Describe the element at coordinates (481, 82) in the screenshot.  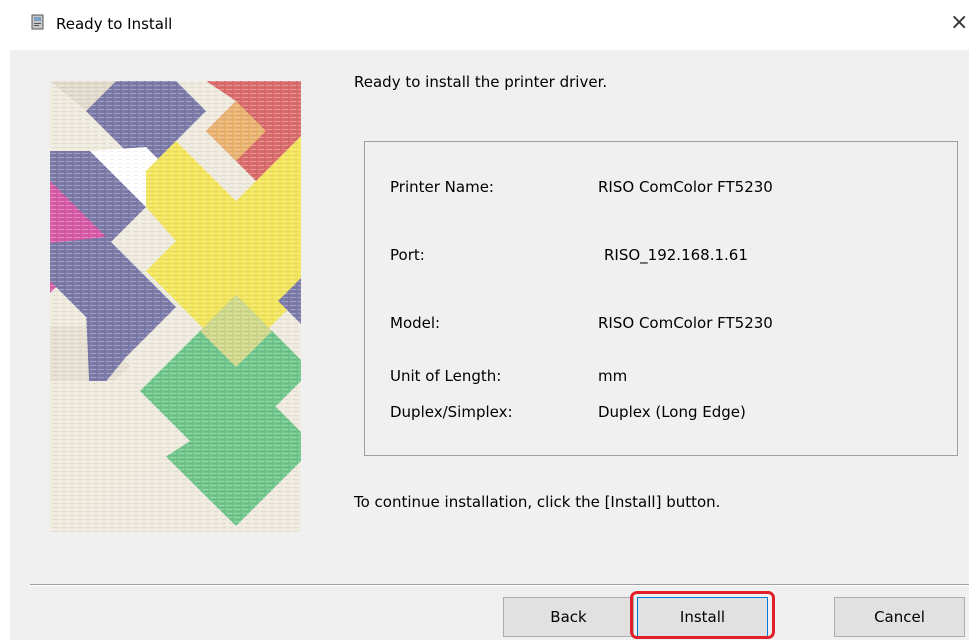
I see `install-heading: Ready to install the printer driver.` at that location.